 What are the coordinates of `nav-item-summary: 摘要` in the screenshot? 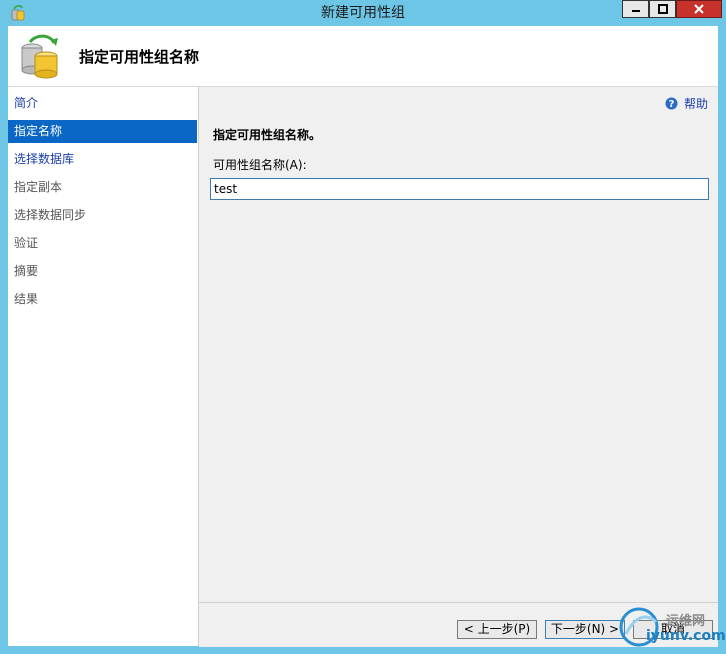 It's located at (26, 271).